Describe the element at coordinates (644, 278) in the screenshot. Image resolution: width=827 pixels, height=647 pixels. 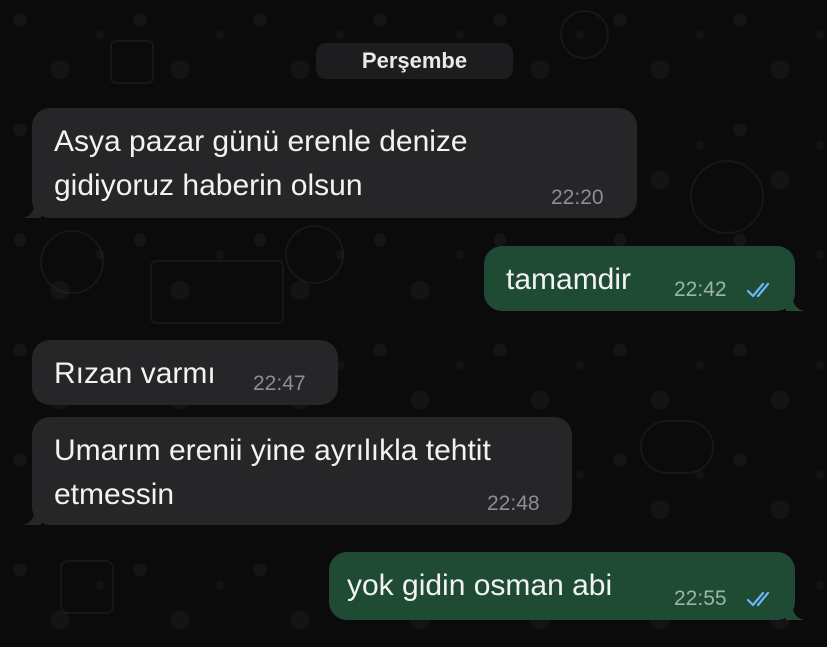
I see `message-bubble-outgoing: tamamdir 22:42` at that location.